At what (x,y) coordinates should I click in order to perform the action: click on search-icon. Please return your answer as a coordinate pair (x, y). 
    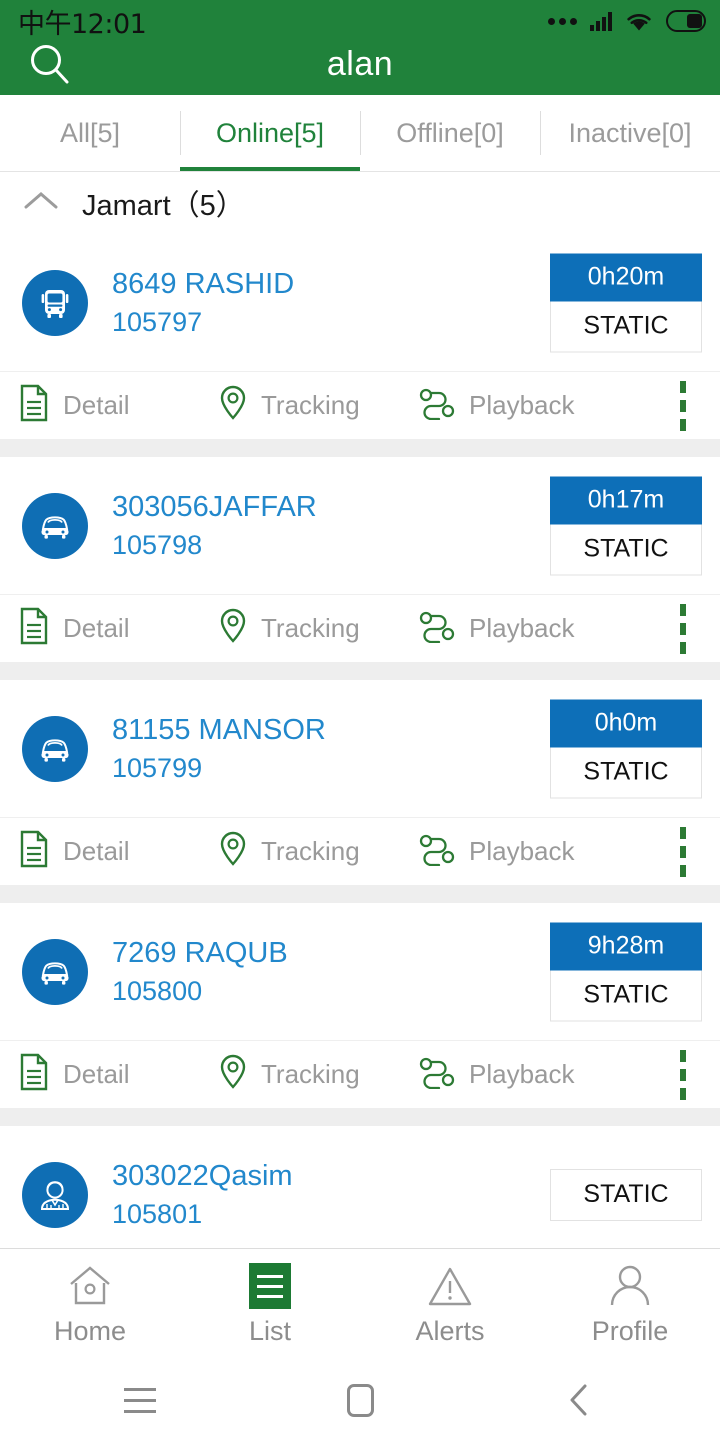
    Looking at the image, I should click on (50, 65).